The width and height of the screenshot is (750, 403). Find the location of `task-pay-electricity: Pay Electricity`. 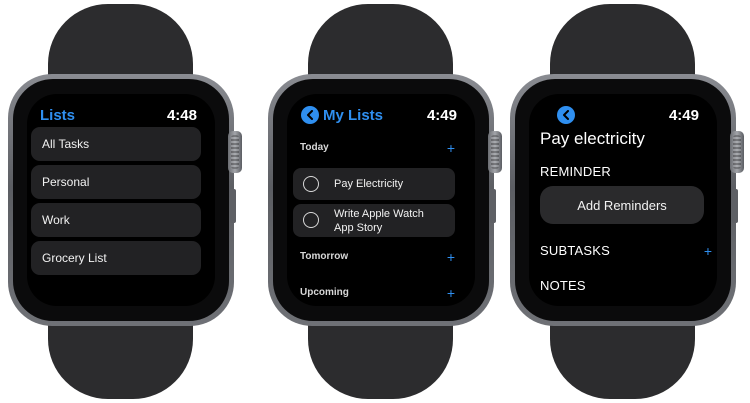

task-pay-electricity: Pay Electricity is located at coordinates (374, 184).